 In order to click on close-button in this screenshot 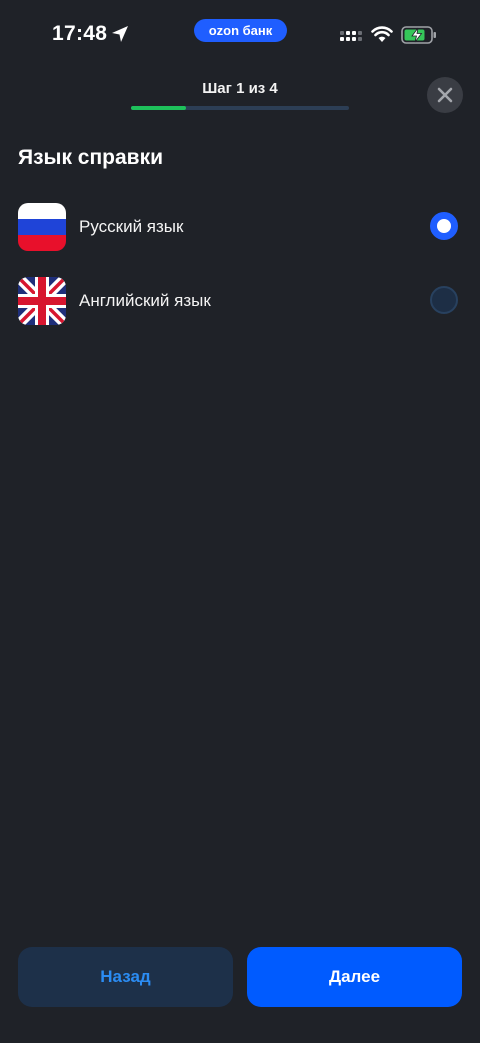, I will do `click(445, 95)`.